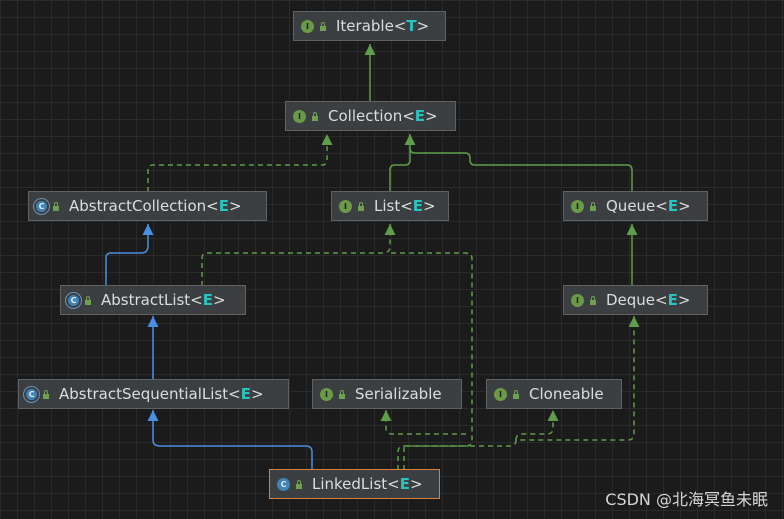  I want to click on edge-abstractcollection-collection, so click(240, 163).